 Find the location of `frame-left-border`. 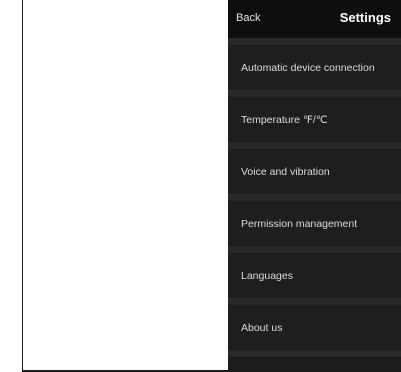

frame-left-border is located at coordinates (22, 186).